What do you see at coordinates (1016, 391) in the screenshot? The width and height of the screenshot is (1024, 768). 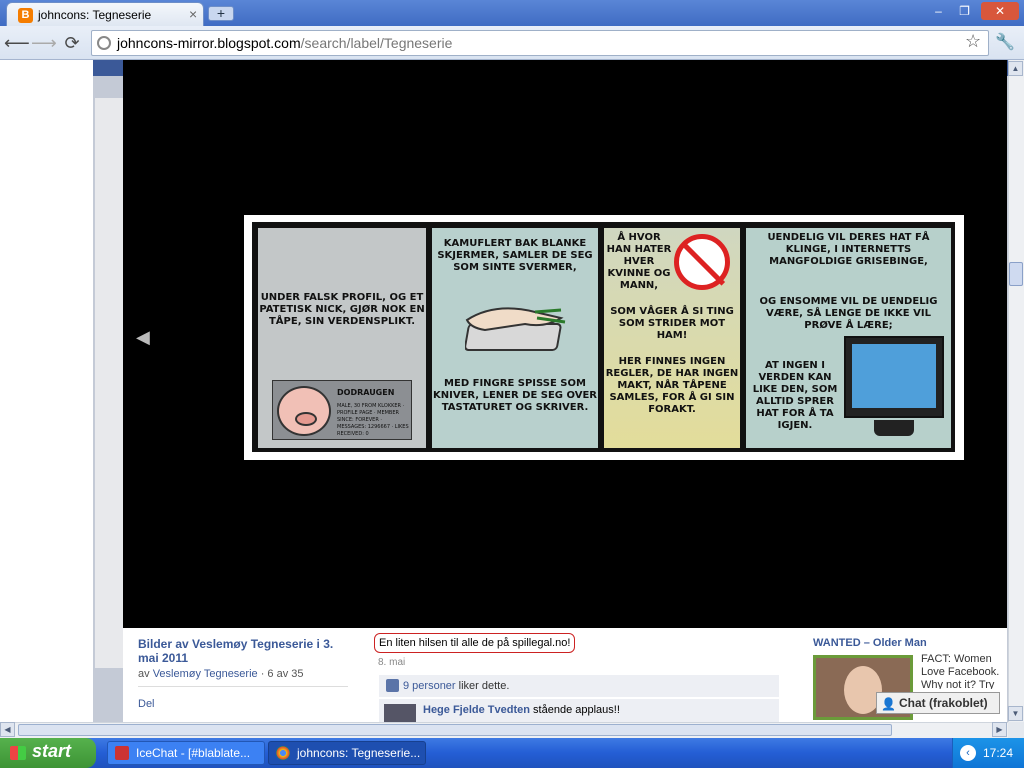 I see `vertical-scrollbar` at bounding box center [1016, 391].